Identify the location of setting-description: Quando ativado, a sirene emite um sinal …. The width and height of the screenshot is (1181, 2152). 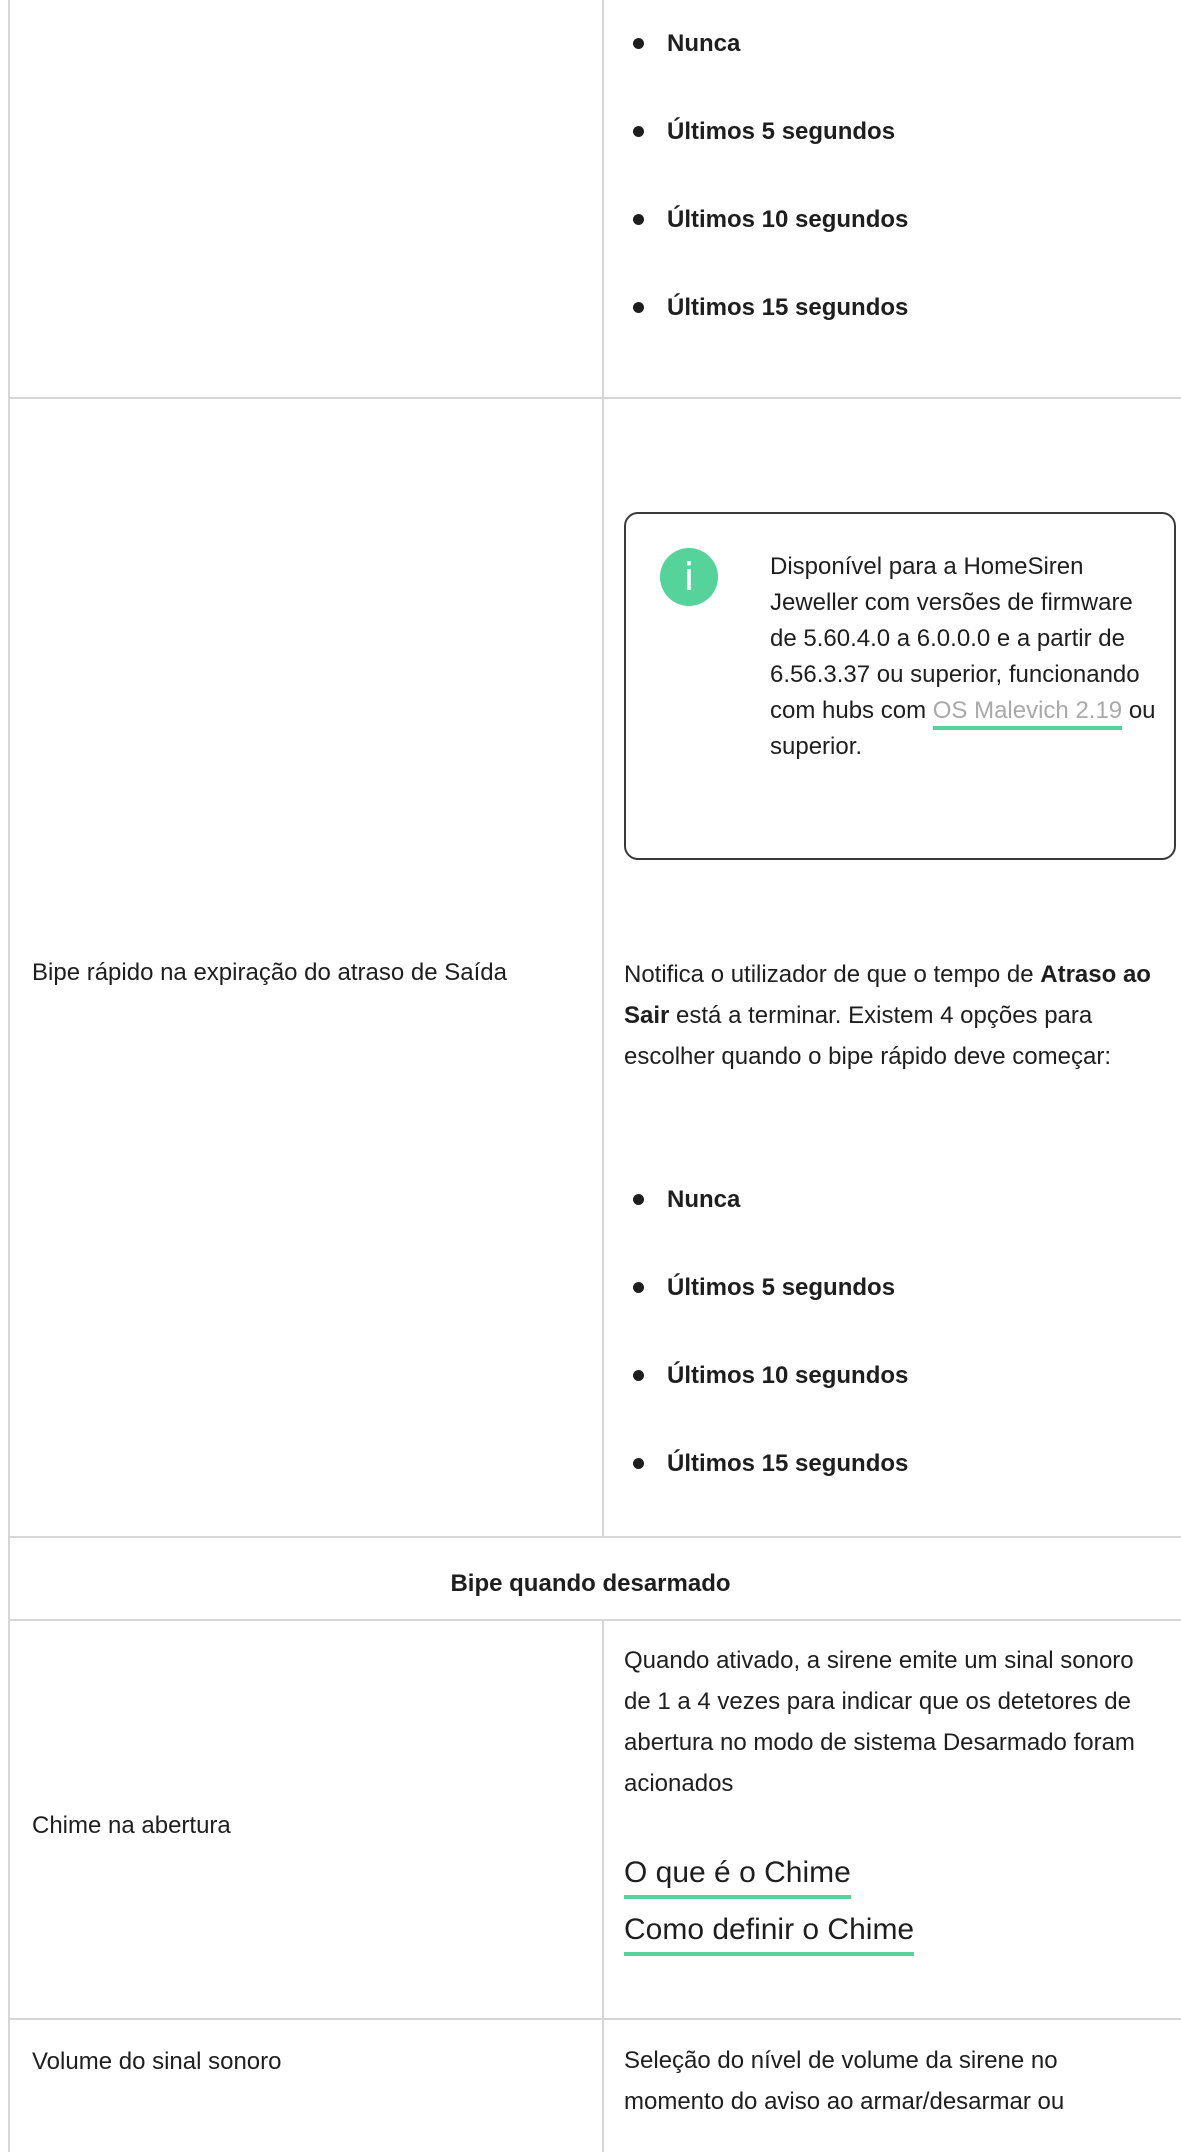
(879, 1722).